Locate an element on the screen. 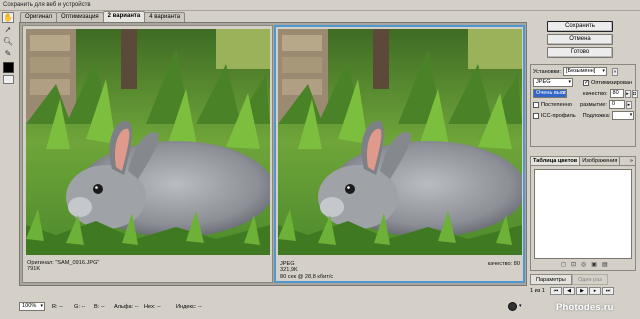 The width and height of the screenshot is (640, 319). trash-icon: ▤ is located at coordinates (605, 264).